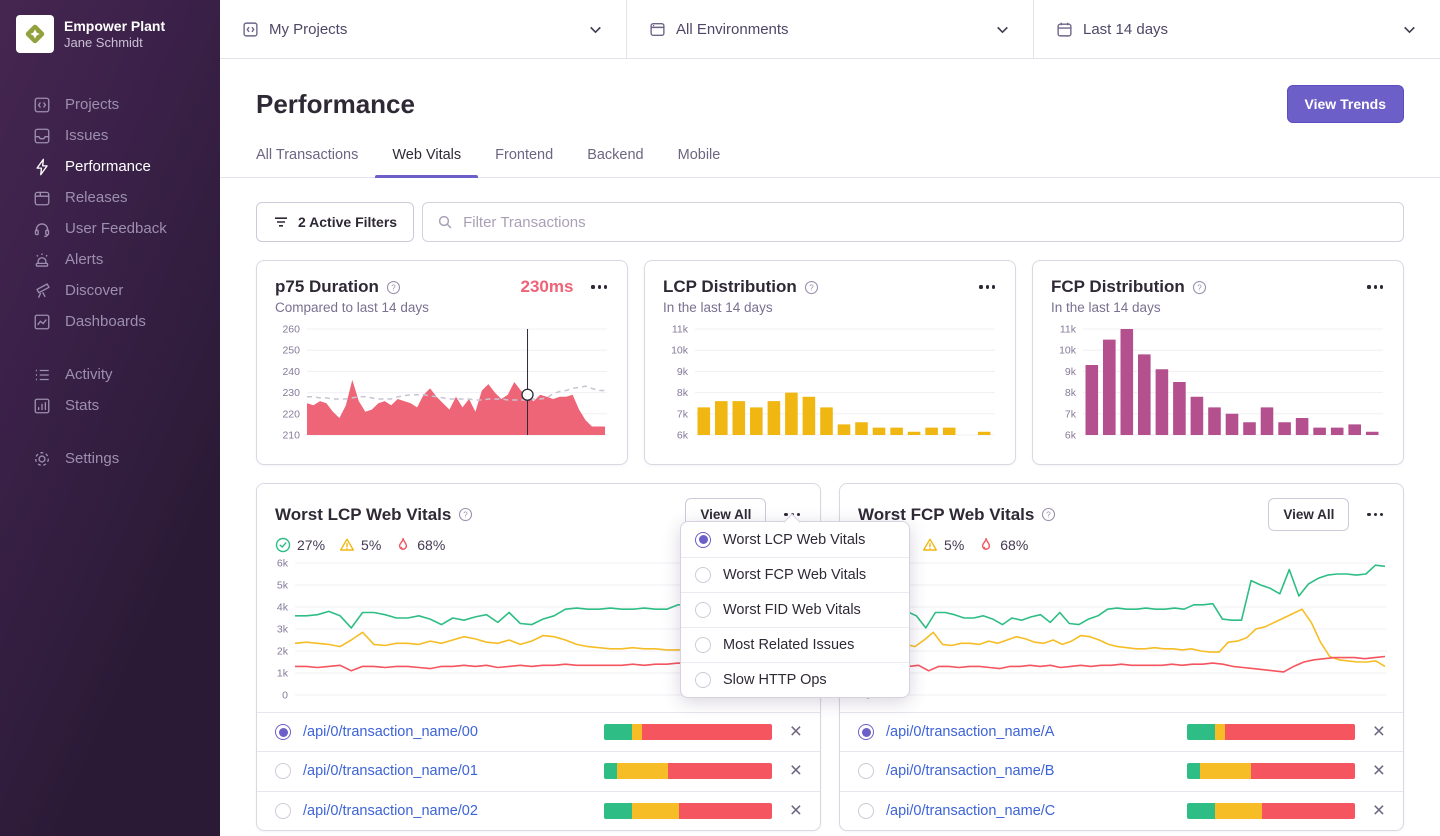 The width and height of the screenshot is (1440, 836). What do you see at coordinates (795, 644) in the screenshot?
I see `menu-item-most-related-issues: Most Related Issues` at bounding box center [795, 644].